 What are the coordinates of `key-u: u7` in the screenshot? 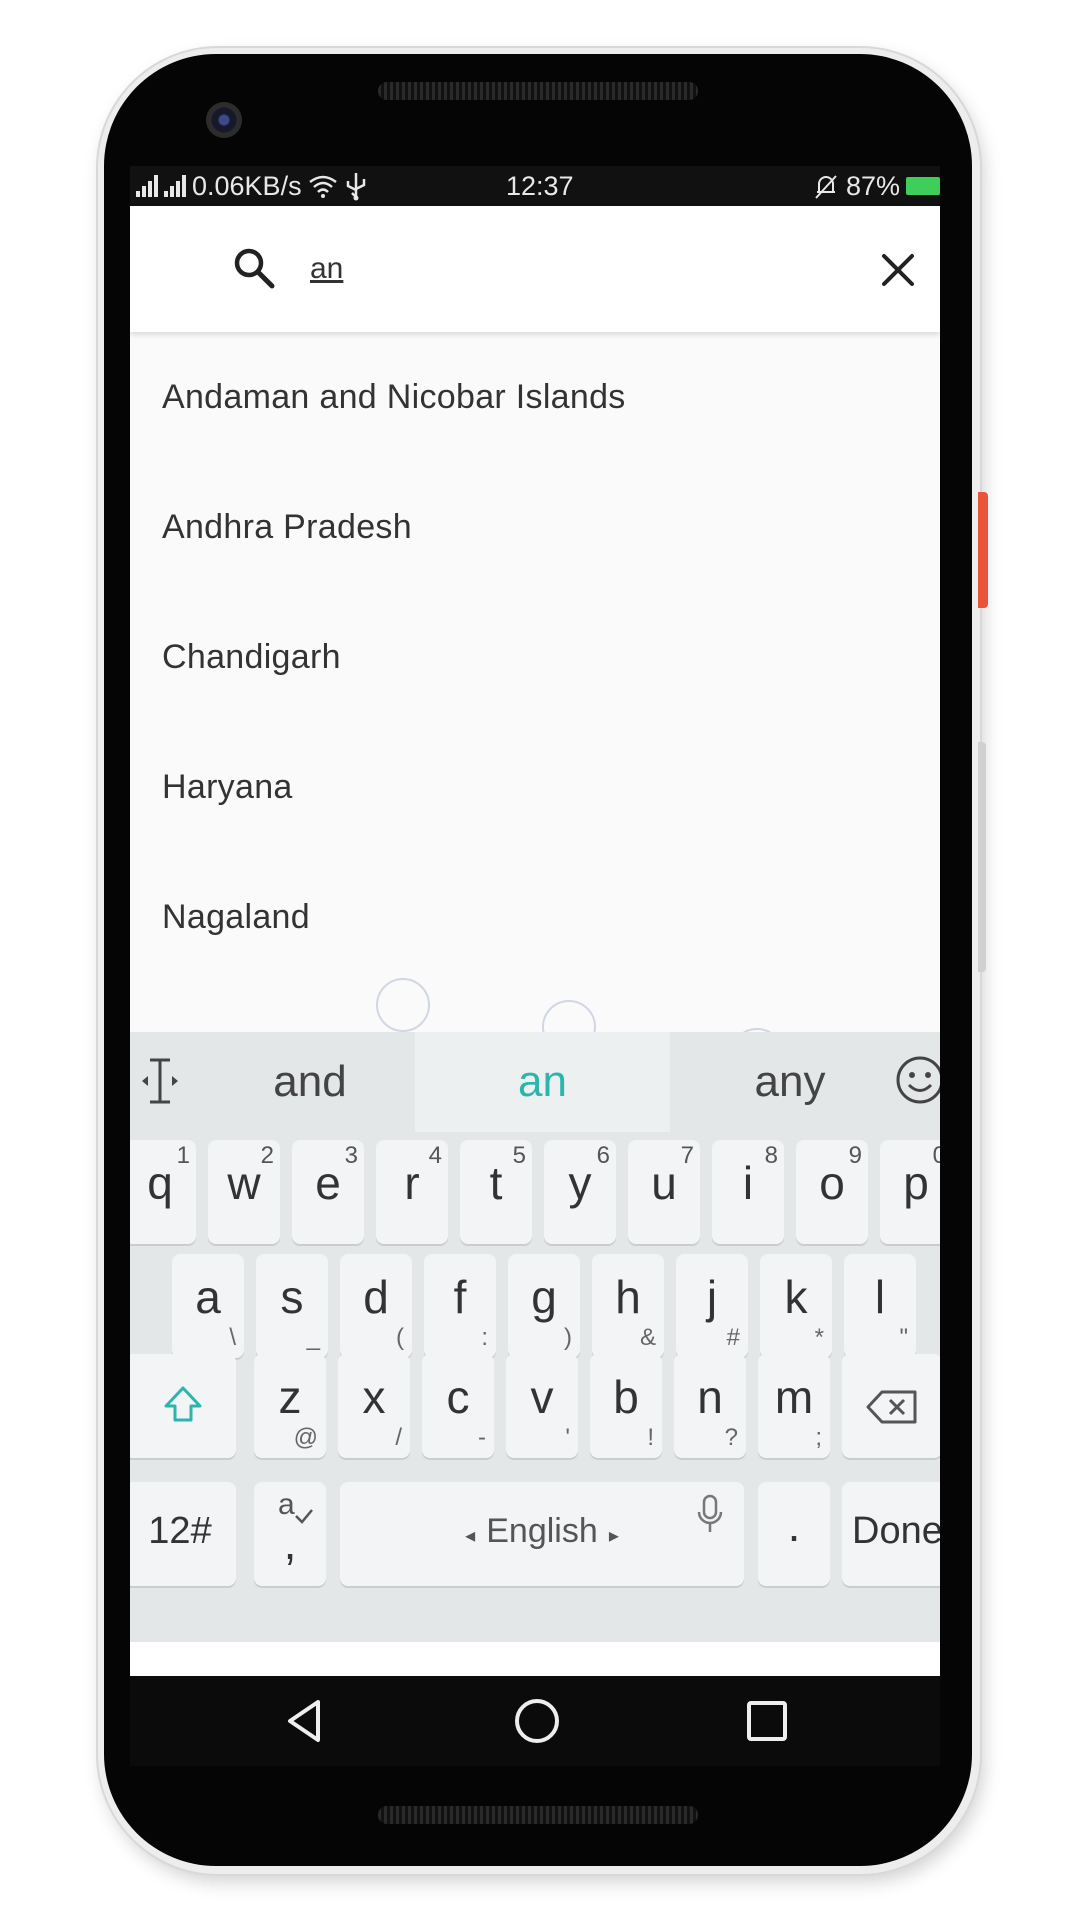 It's located at (664, 1192).